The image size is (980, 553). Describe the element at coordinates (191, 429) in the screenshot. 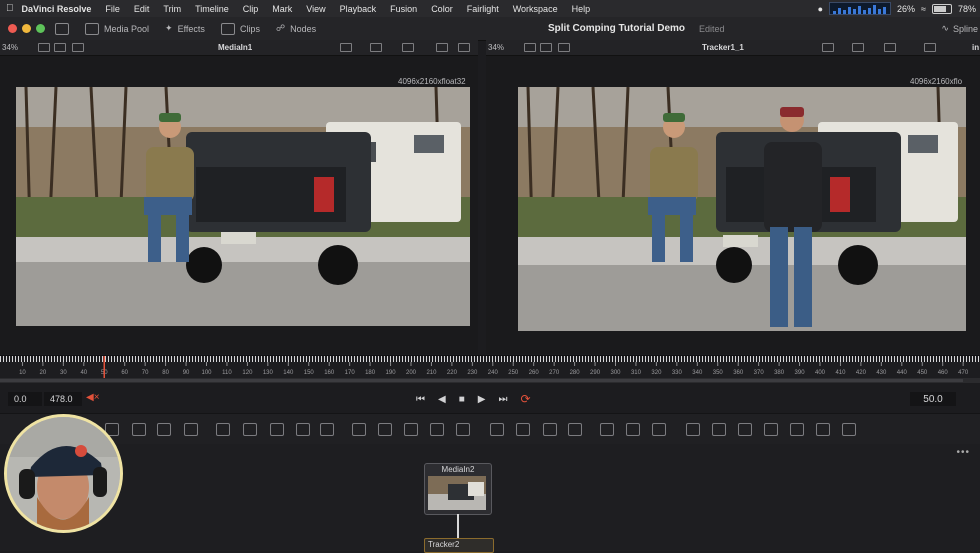

I see `brush-tool-icon` at that location.